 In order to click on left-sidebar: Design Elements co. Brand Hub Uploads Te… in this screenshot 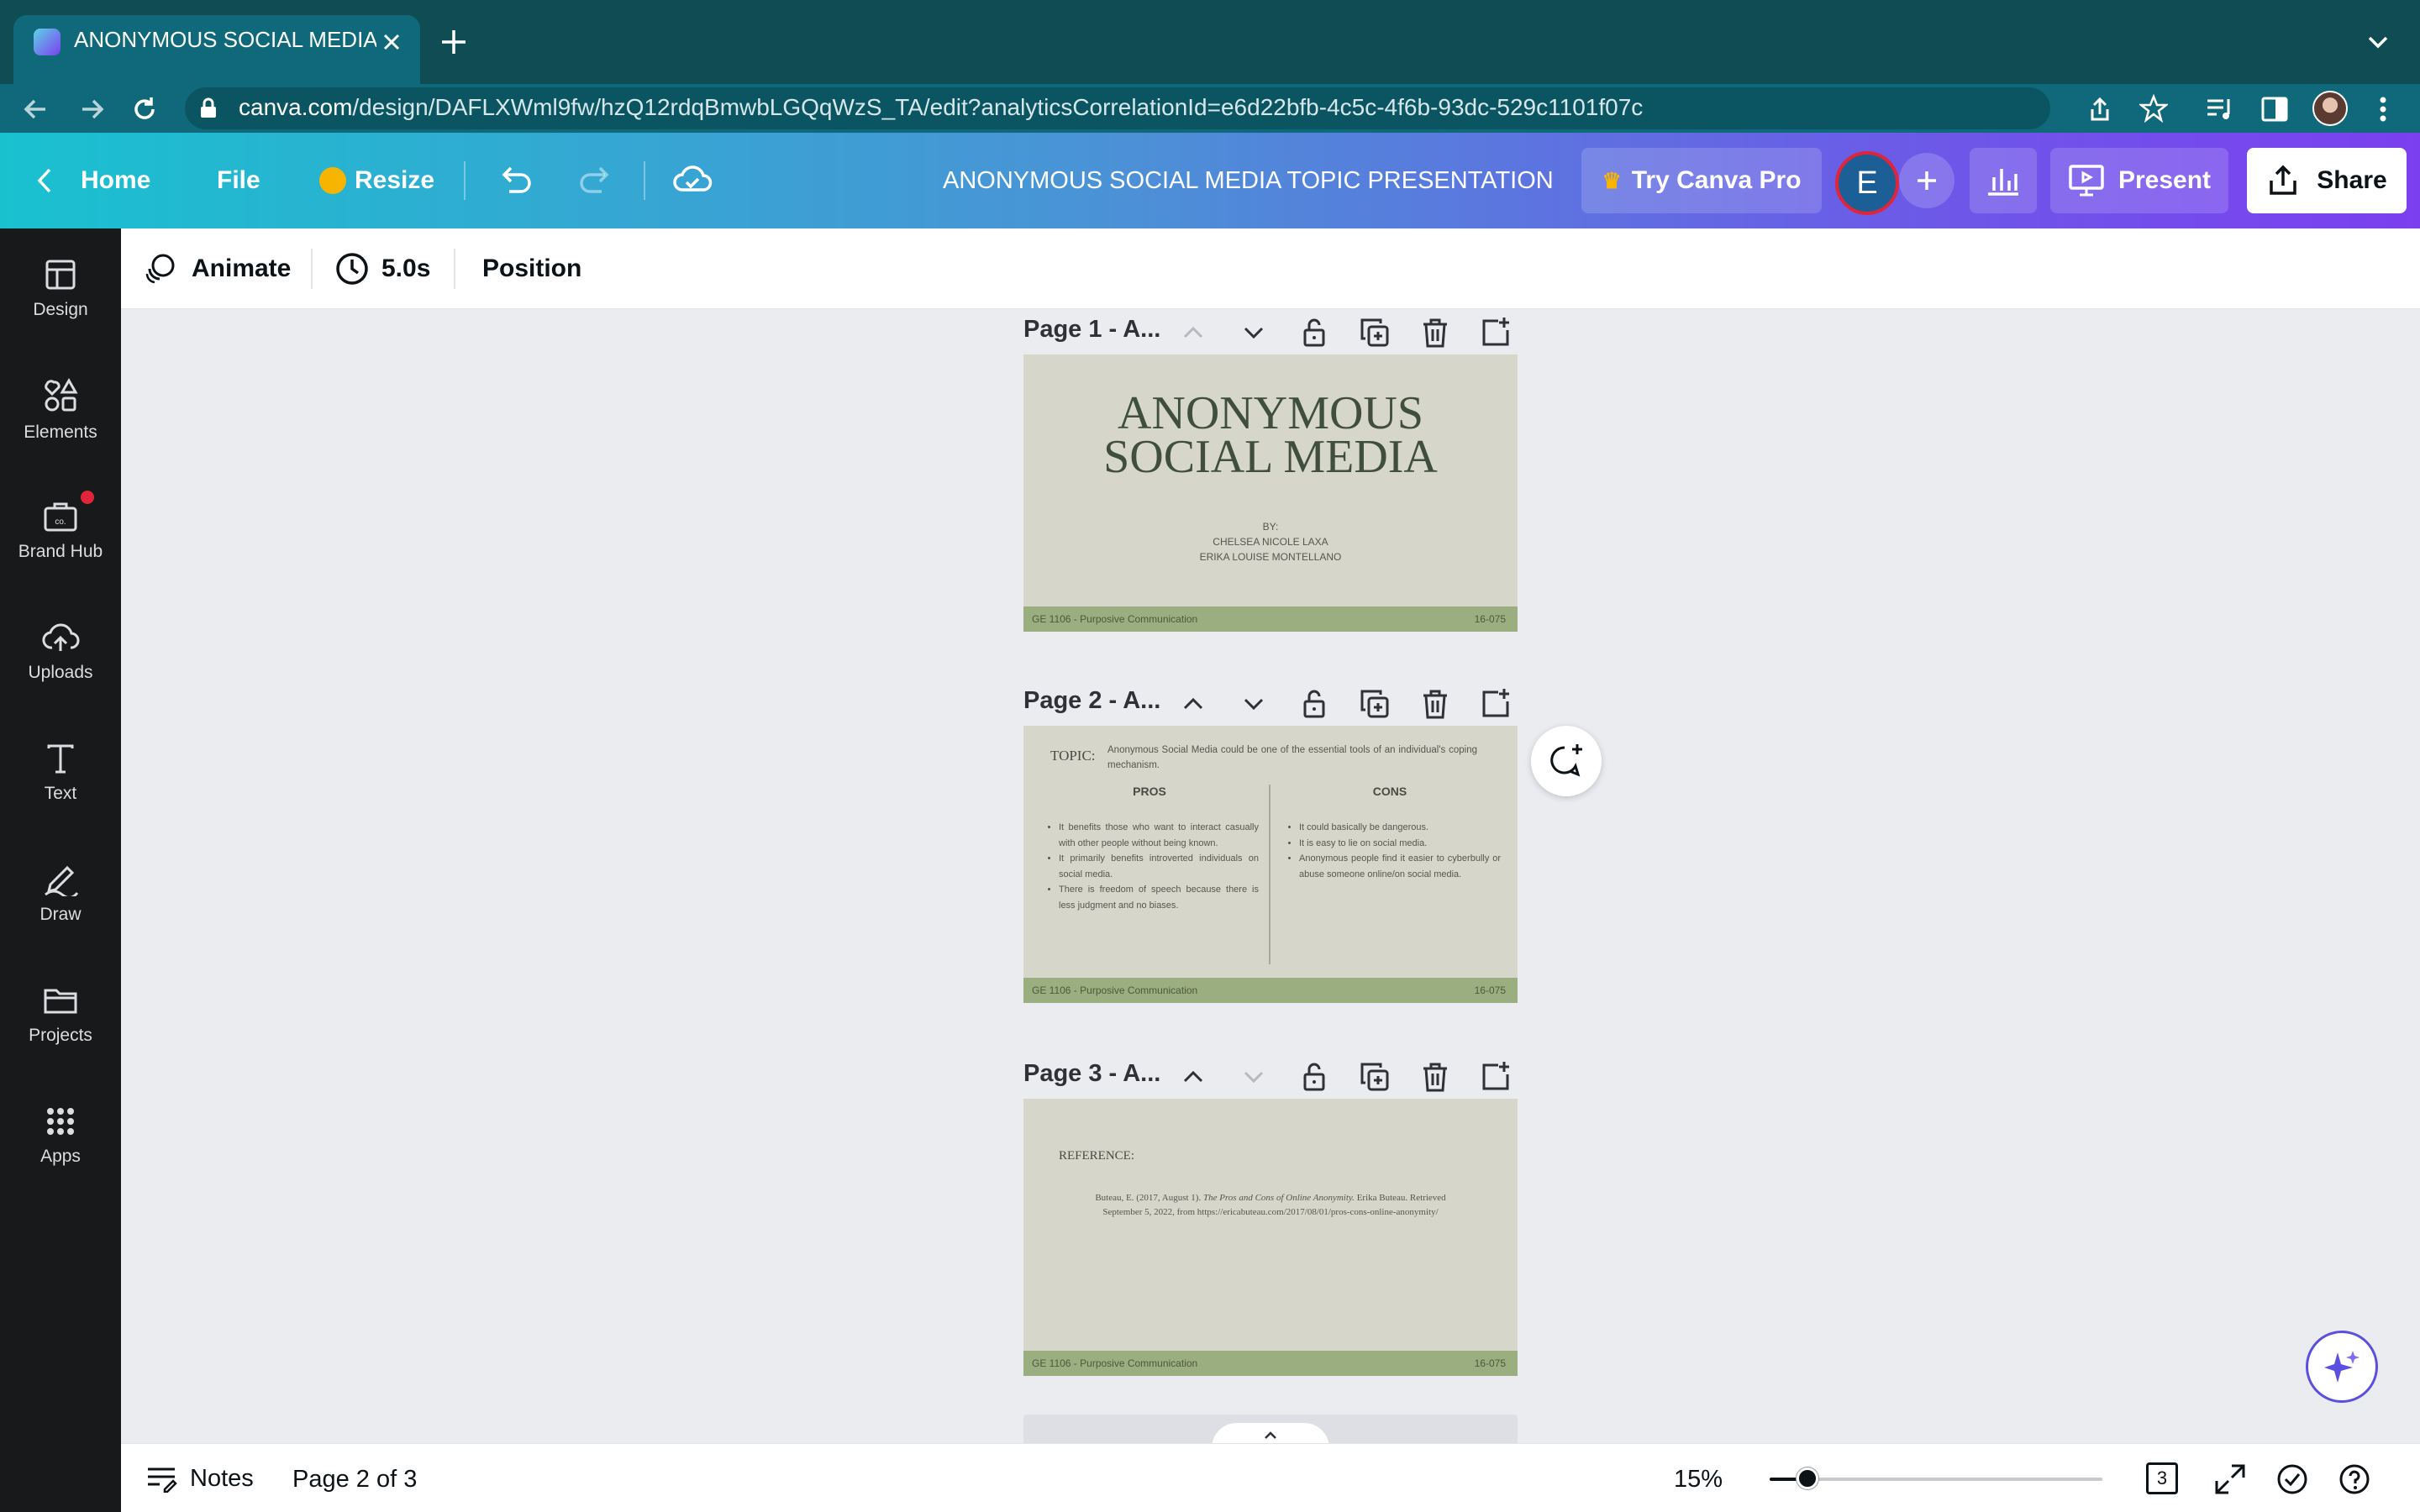, I will do `click(60, 870)`.